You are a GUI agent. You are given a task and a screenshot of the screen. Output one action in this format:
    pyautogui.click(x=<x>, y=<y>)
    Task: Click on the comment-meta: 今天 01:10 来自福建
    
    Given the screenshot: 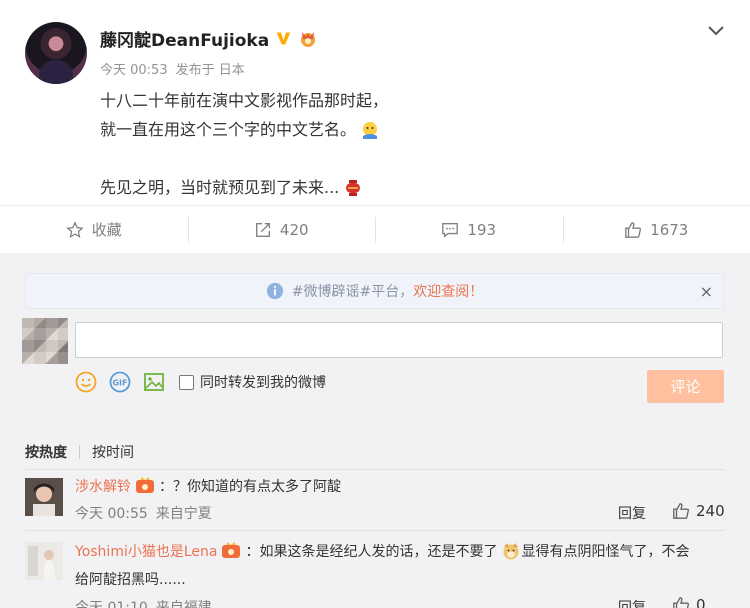 What is the action you would take?
    pyautogui.click(x=143, y=602)
    